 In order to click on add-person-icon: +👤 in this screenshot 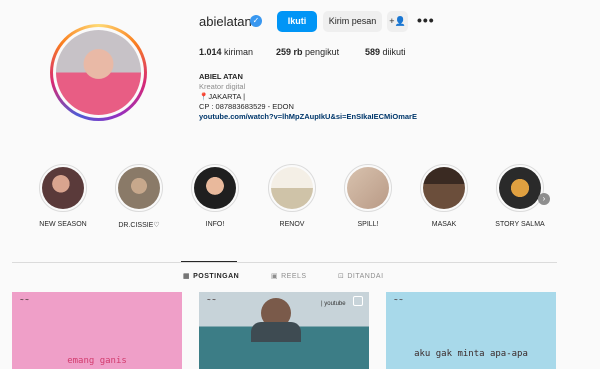, I will do `click(397, 21)`.